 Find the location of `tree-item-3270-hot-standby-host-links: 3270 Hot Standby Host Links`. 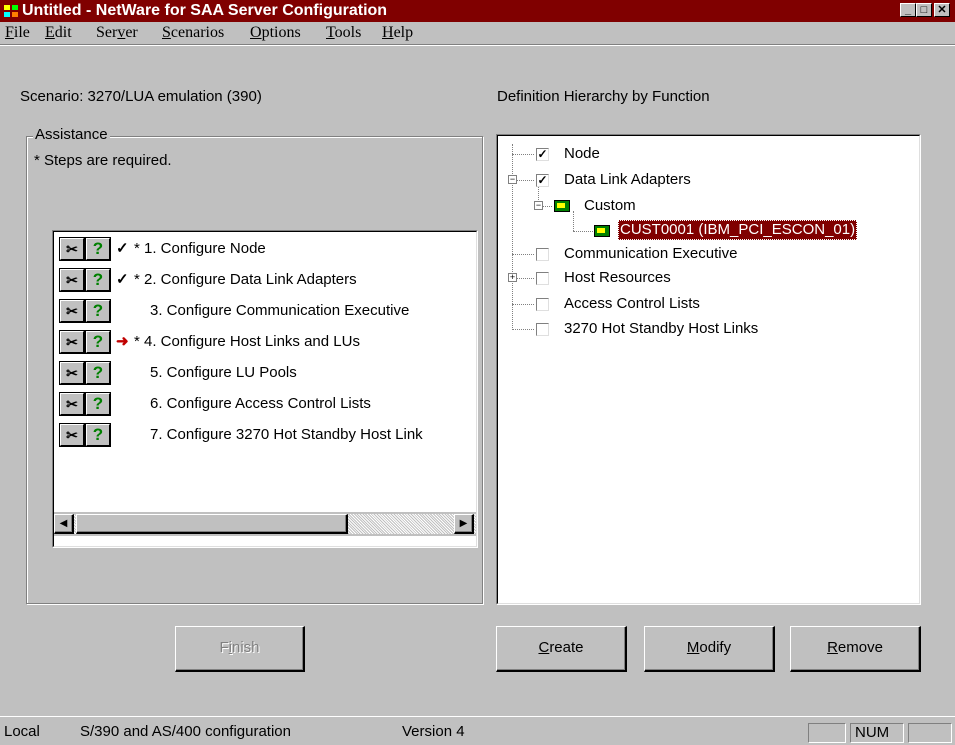

tree-item-3270-hot-standby-host-links: 3270 Hot Standby Host Links is located at coordinates (661, 329).